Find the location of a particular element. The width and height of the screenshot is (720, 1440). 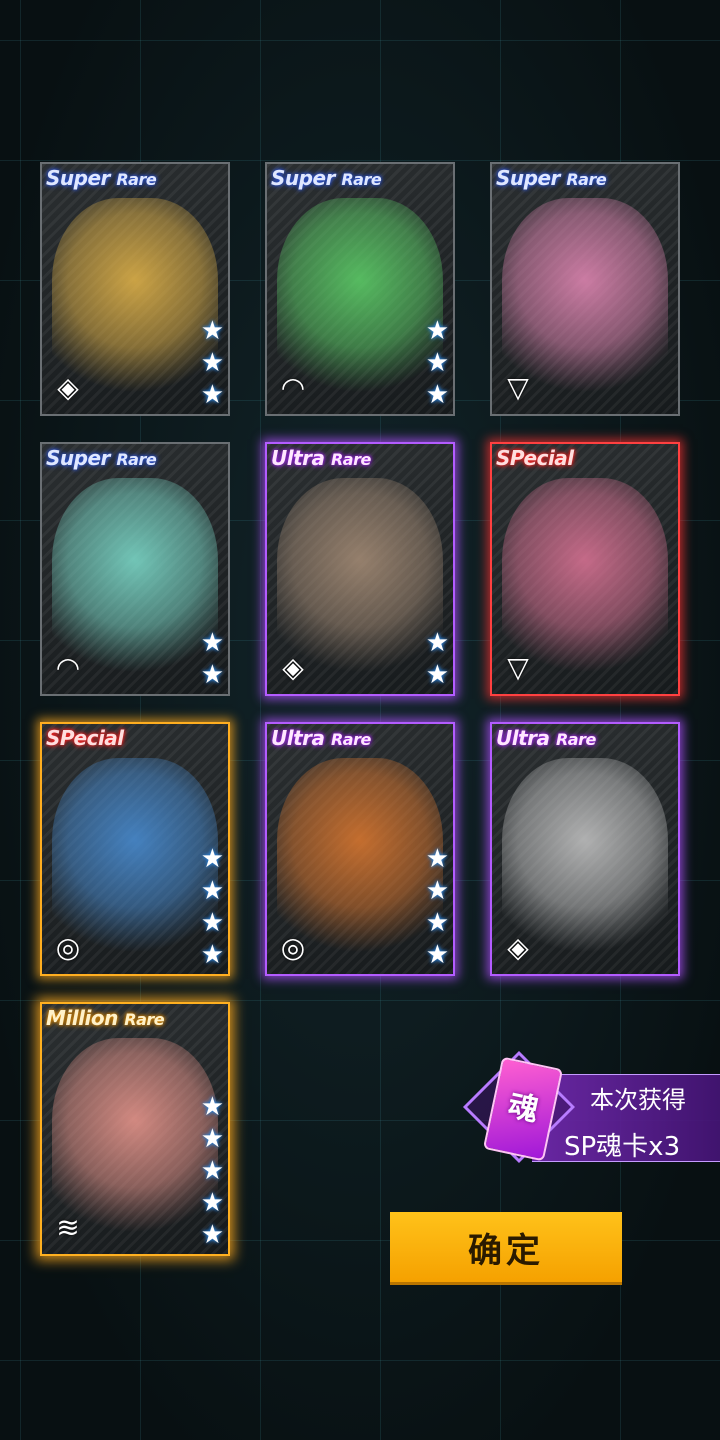

reward-badge: 魂 本次获得 SP魂卡x3 is located at coordinates (586, 1105).